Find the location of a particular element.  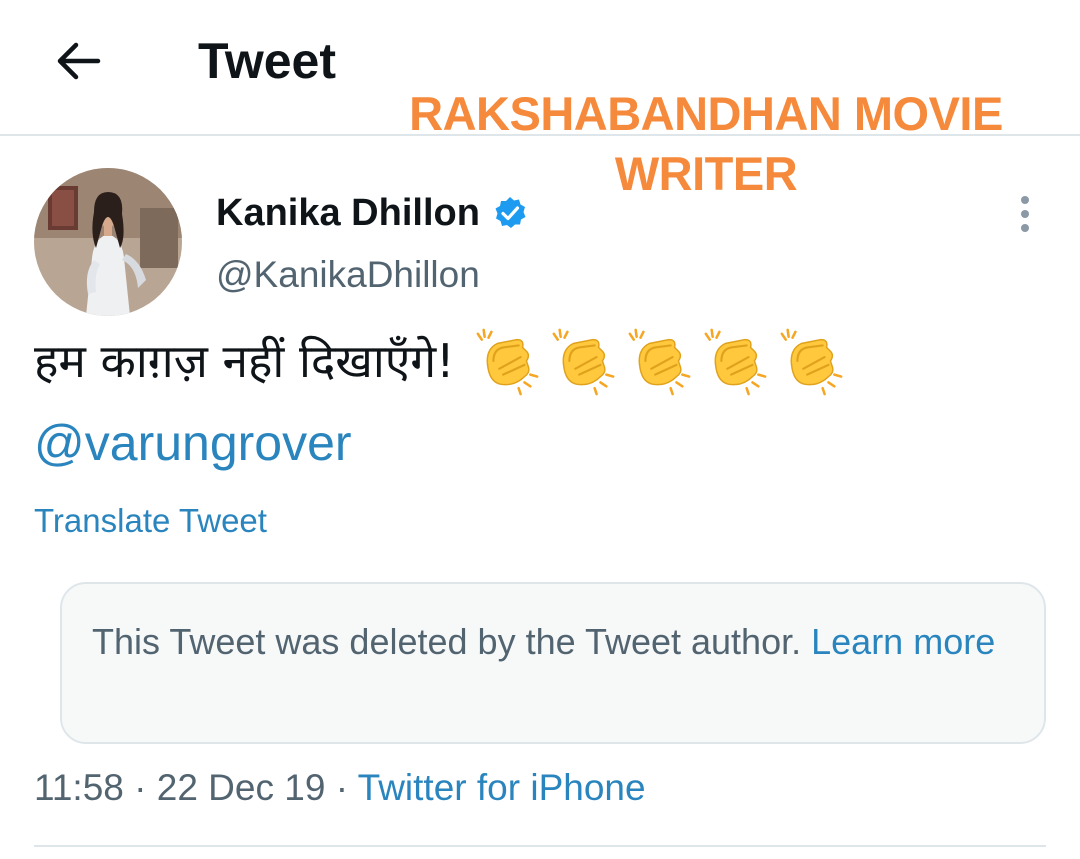

more-options-button is located at coordinates (1025, 214).